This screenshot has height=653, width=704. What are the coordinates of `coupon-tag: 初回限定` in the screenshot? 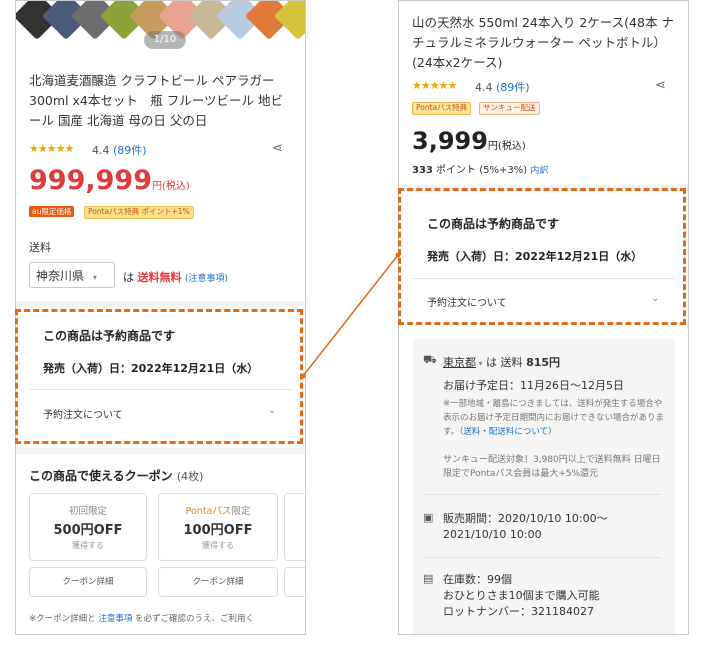 It's located at (87, 511).